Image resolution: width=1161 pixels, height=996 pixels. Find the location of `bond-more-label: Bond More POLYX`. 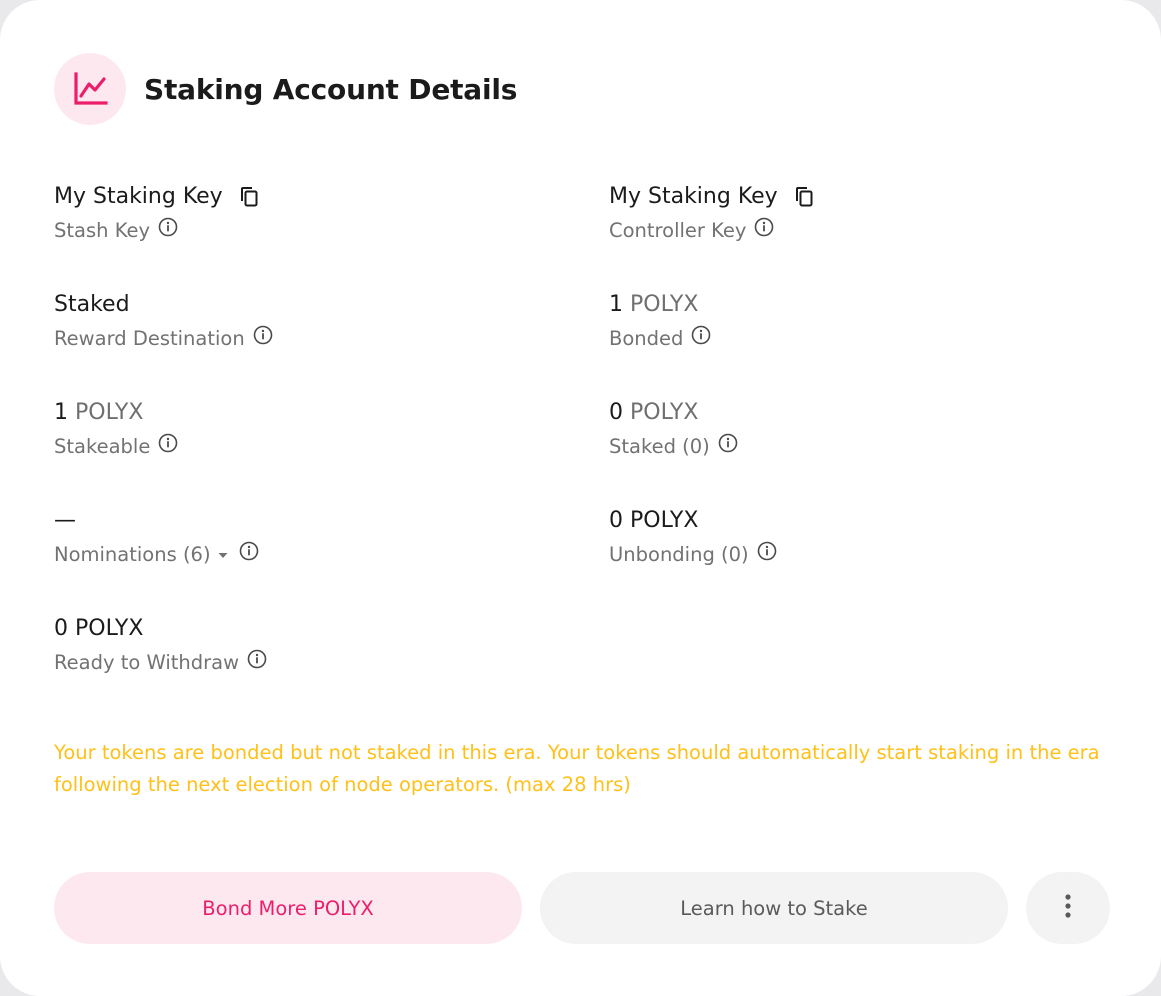

bond-more-label: Bond More POLYX is located at coordinates (288, 908).